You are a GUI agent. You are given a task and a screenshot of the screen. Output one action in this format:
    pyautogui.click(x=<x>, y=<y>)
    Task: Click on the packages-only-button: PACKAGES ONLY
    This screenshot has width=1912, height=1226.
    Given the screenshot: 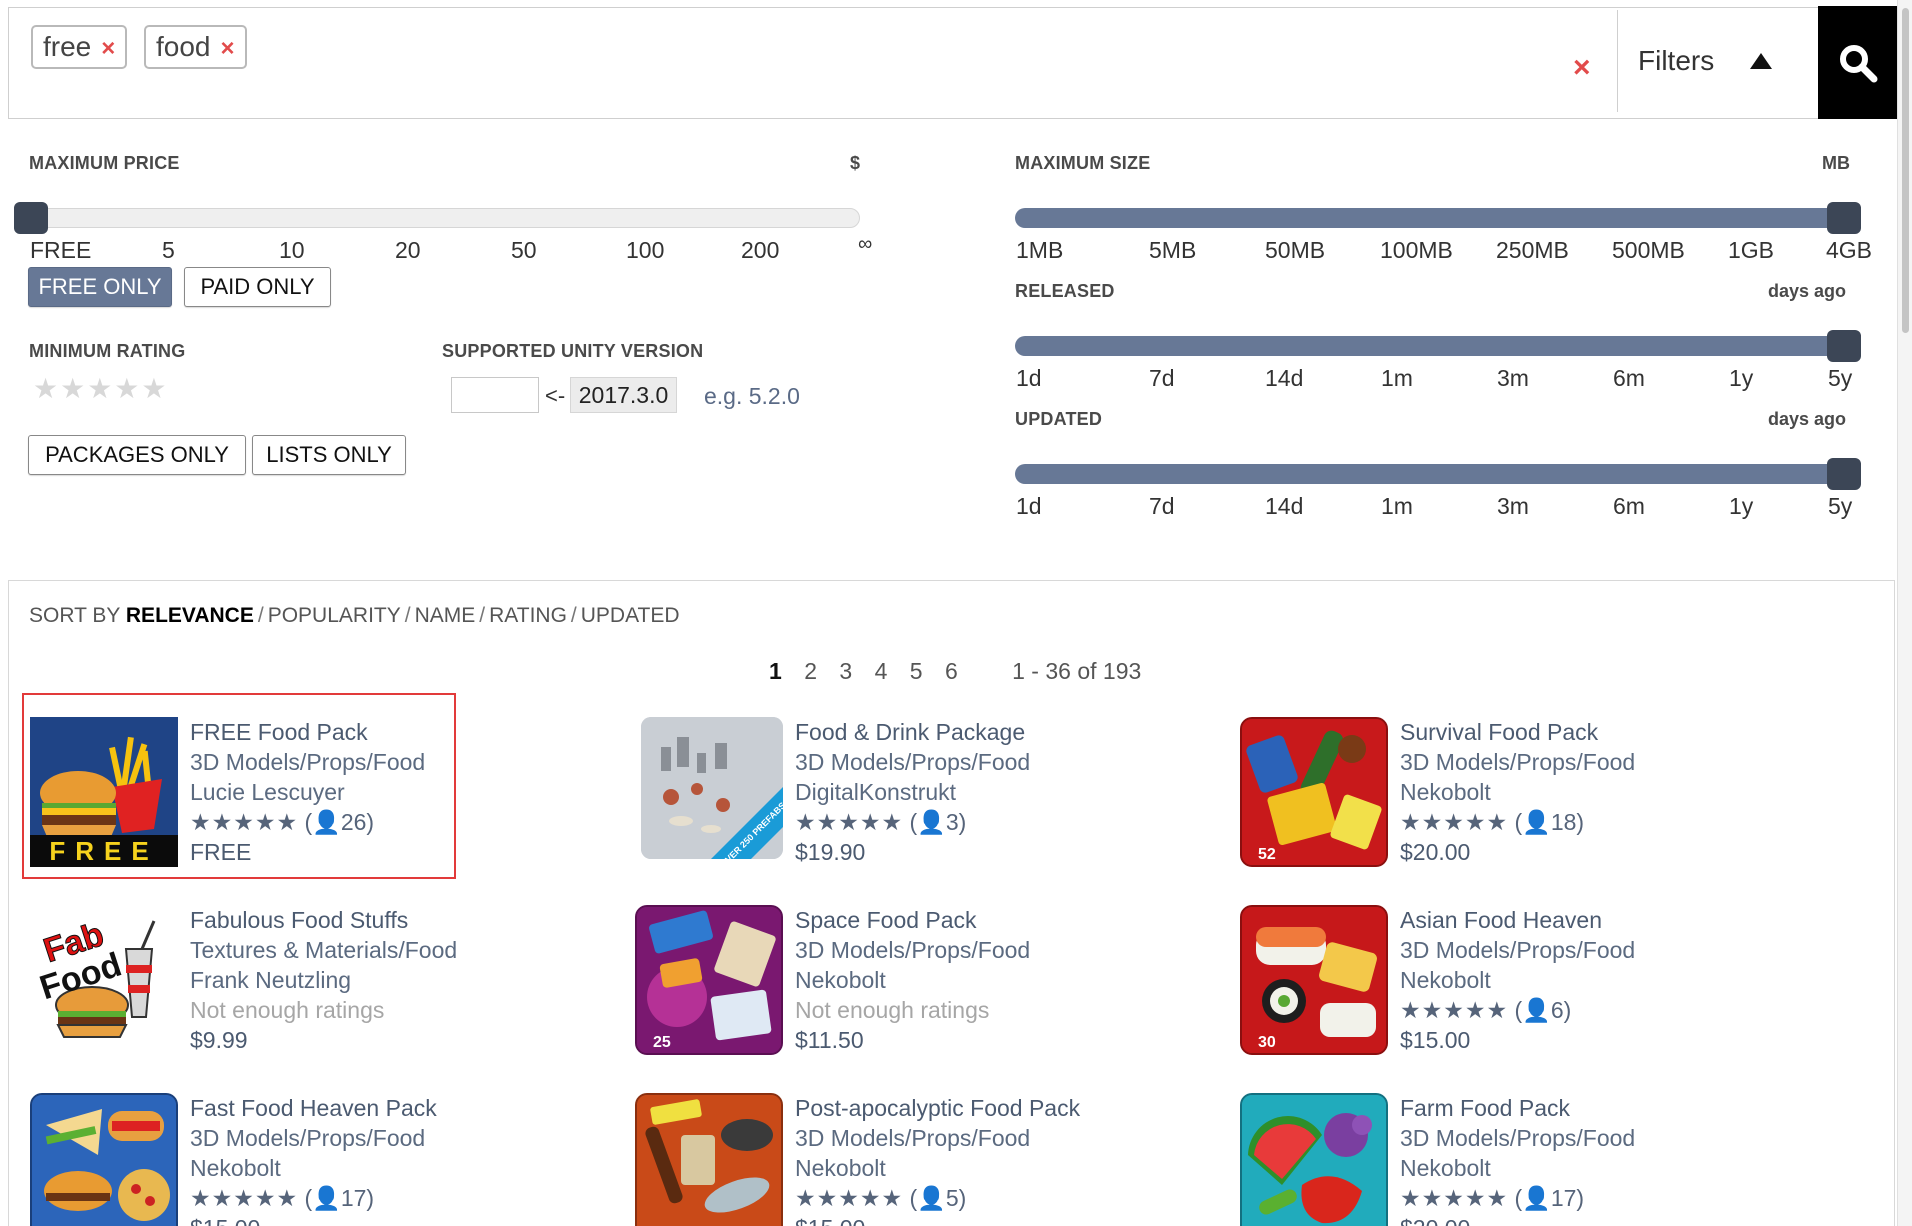 What is the action you would take?
    pyautogui.click(x=137, y=455)
    